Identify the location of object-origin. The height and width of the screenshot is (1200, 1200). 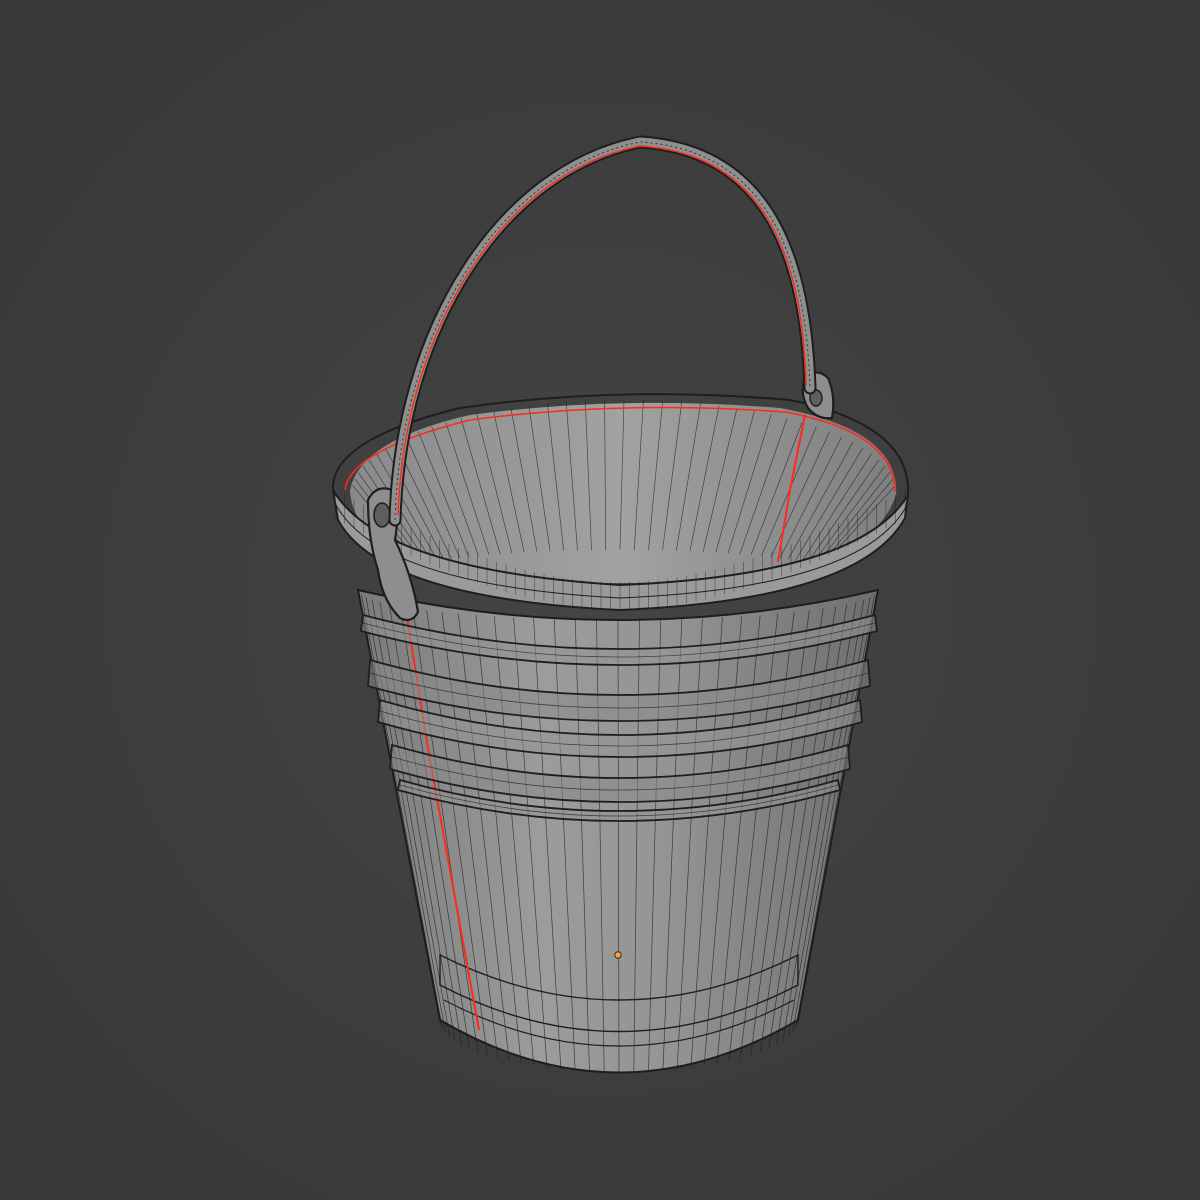
(618, 955).